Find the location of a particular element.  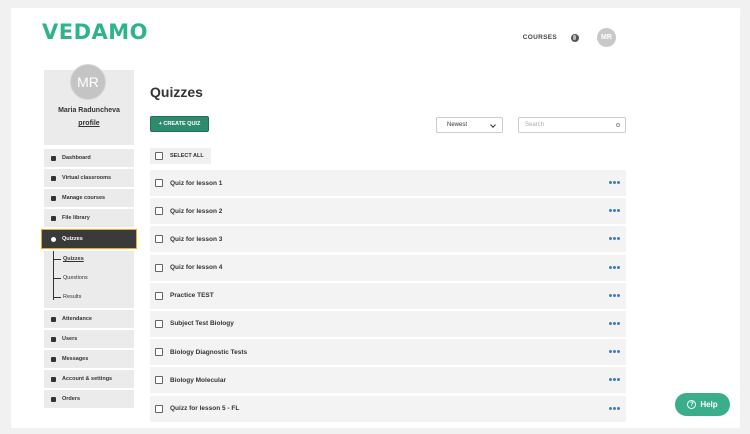

page-title: Quizzes is located at coordinates (176, 92).